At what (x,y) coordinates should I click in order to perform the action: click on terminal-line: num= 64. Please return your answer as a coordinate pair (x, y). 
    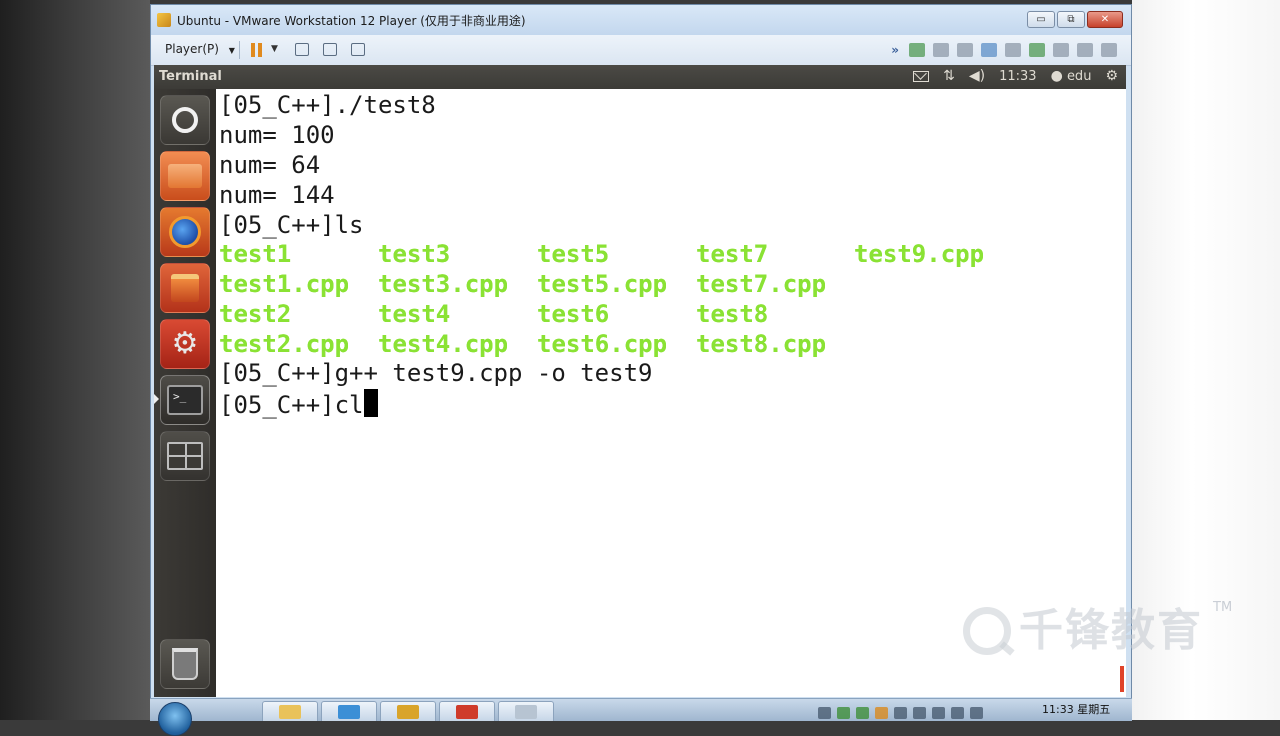
    Looking at the image, I should click on (270, 165).